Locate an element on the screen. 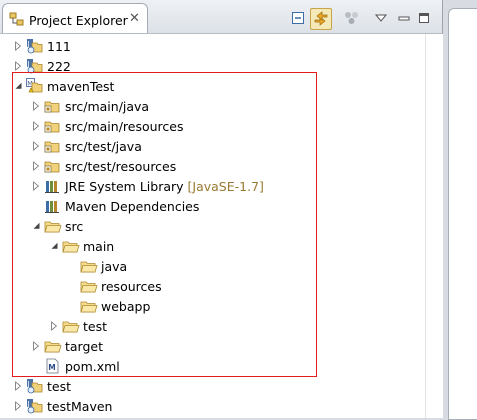  tree-item-label: src/main/resources is located at coordinates (124, 126).